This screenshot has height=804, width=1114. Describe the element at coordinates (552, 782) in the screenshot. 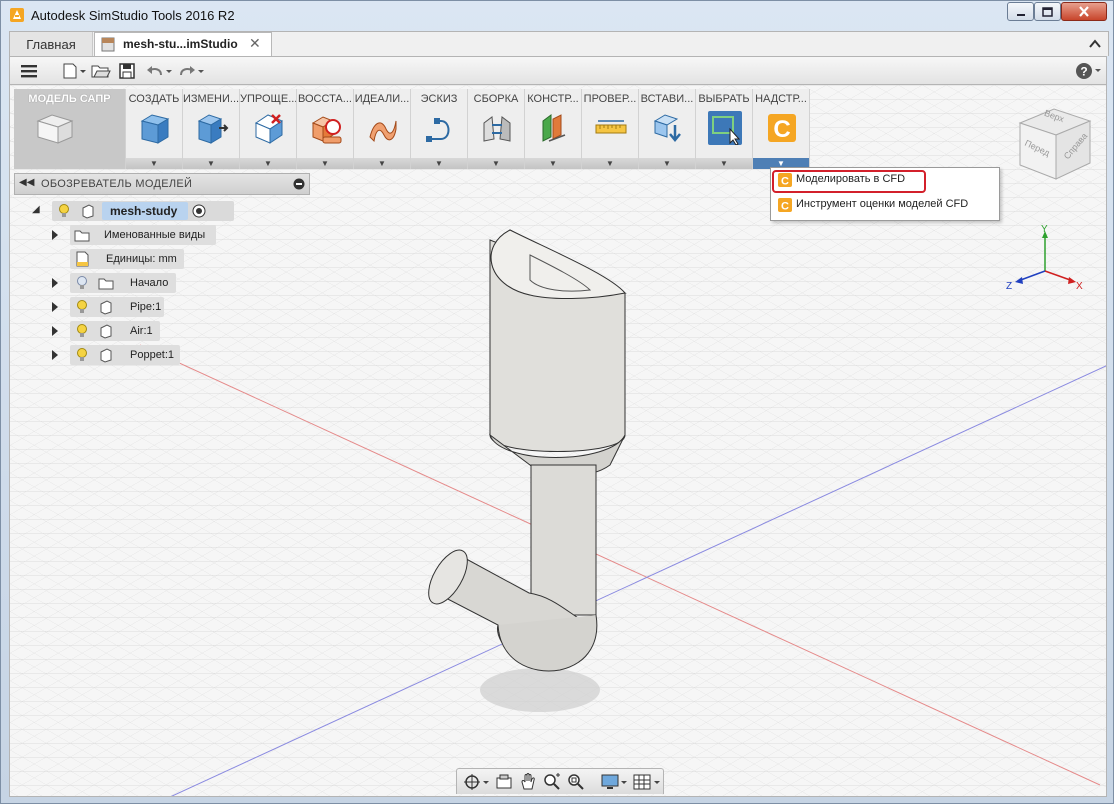

I see `zoom-icon` at that location.